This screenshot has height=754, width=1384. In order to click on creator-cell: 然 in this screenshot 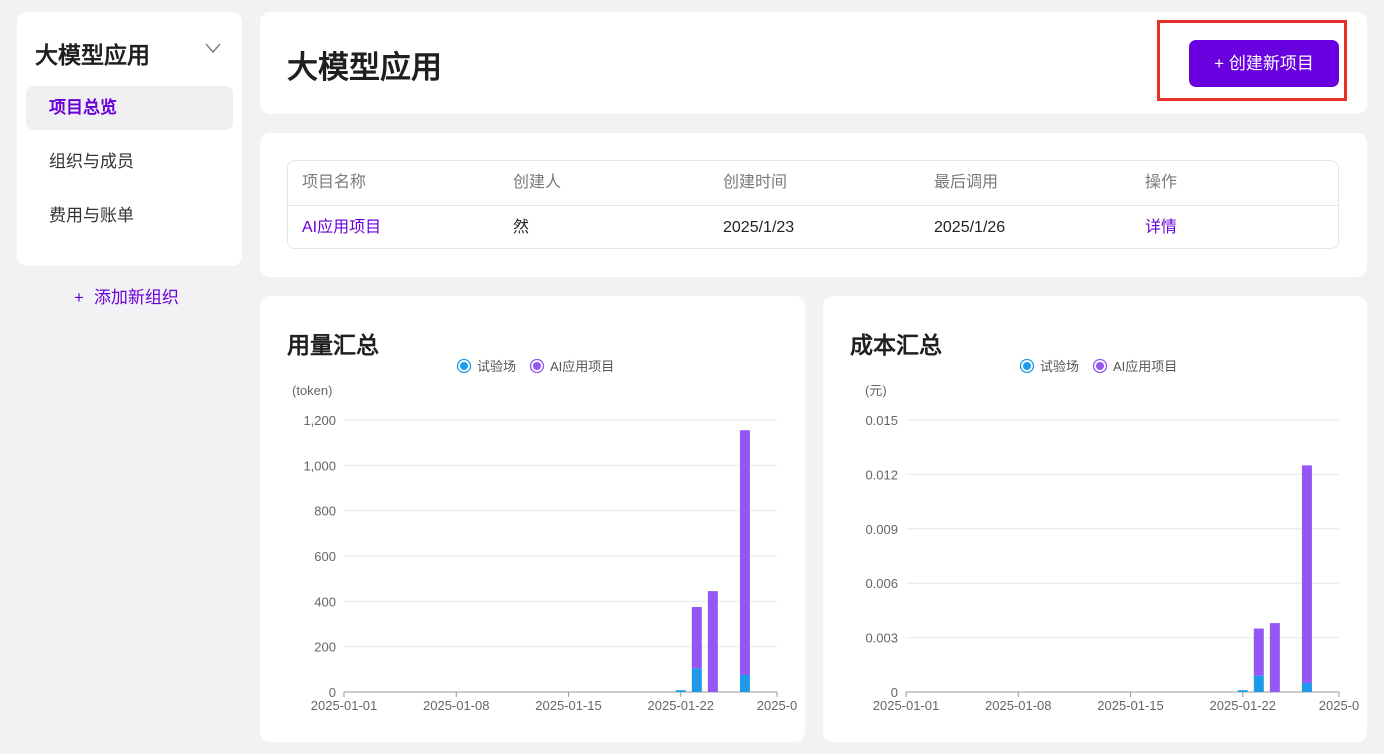, I will do `click(521, 227)`.